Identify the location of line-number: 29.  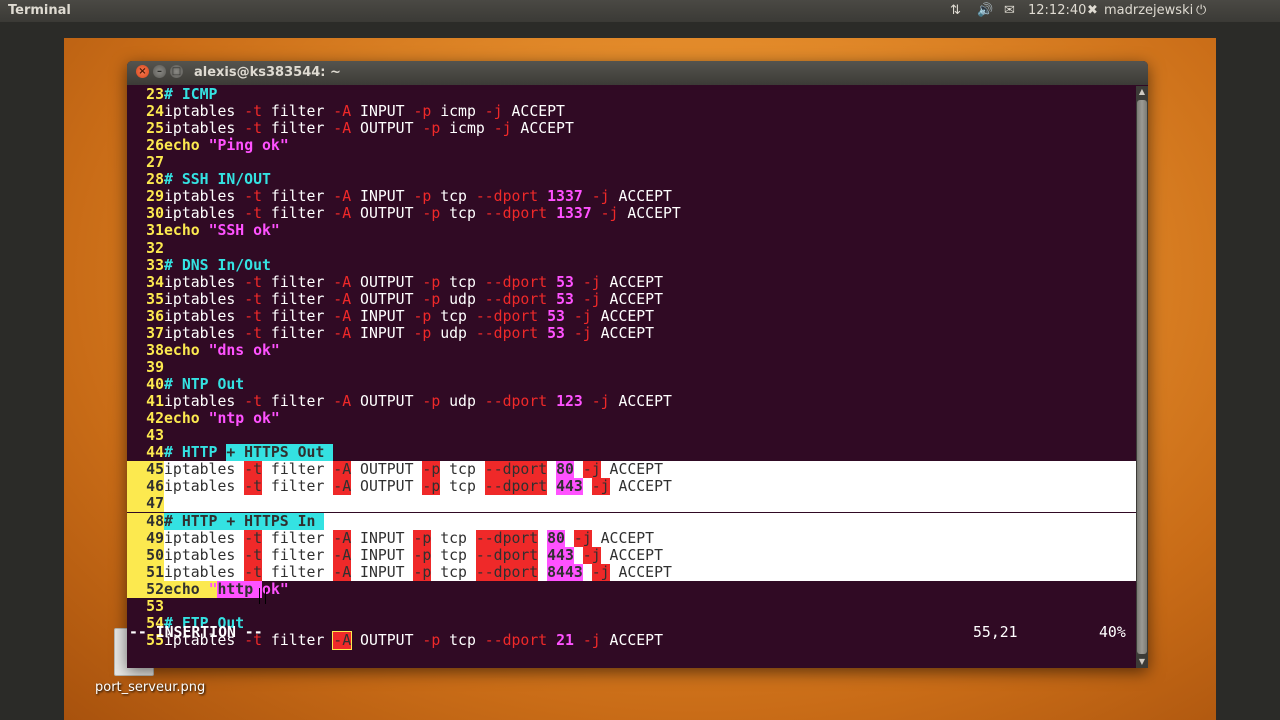
(155, 197).